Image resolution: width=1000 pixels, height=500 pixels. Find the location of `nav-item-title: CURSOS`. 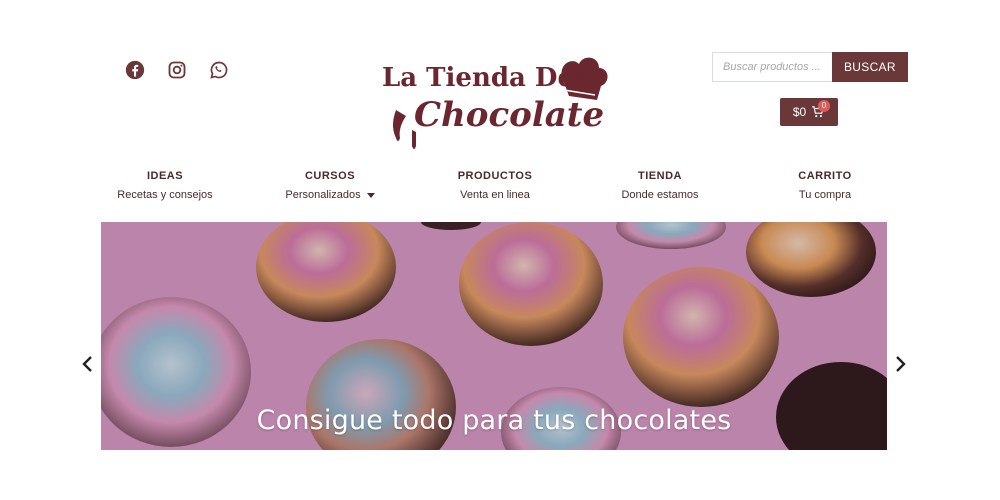

nav-item-title: CURSOS is located at coordinates (330, 176).